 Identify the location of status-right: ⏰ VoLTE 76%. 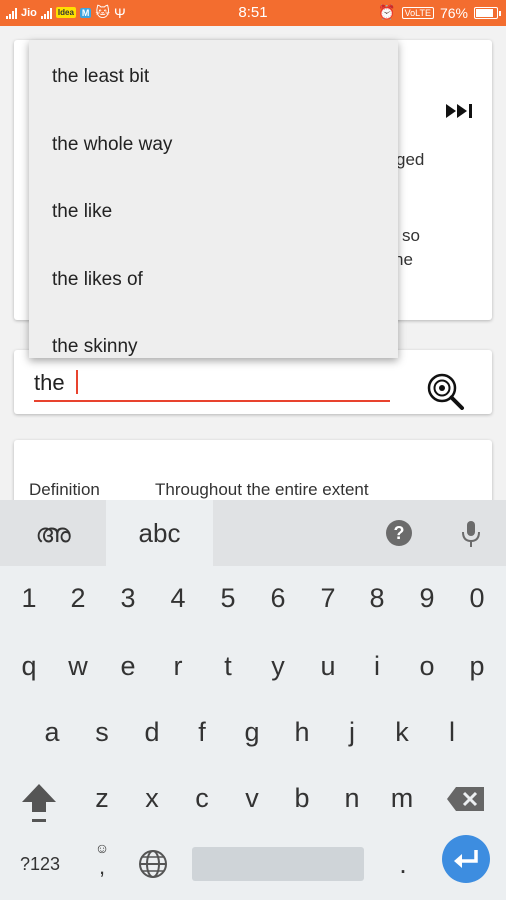
(439, 12).